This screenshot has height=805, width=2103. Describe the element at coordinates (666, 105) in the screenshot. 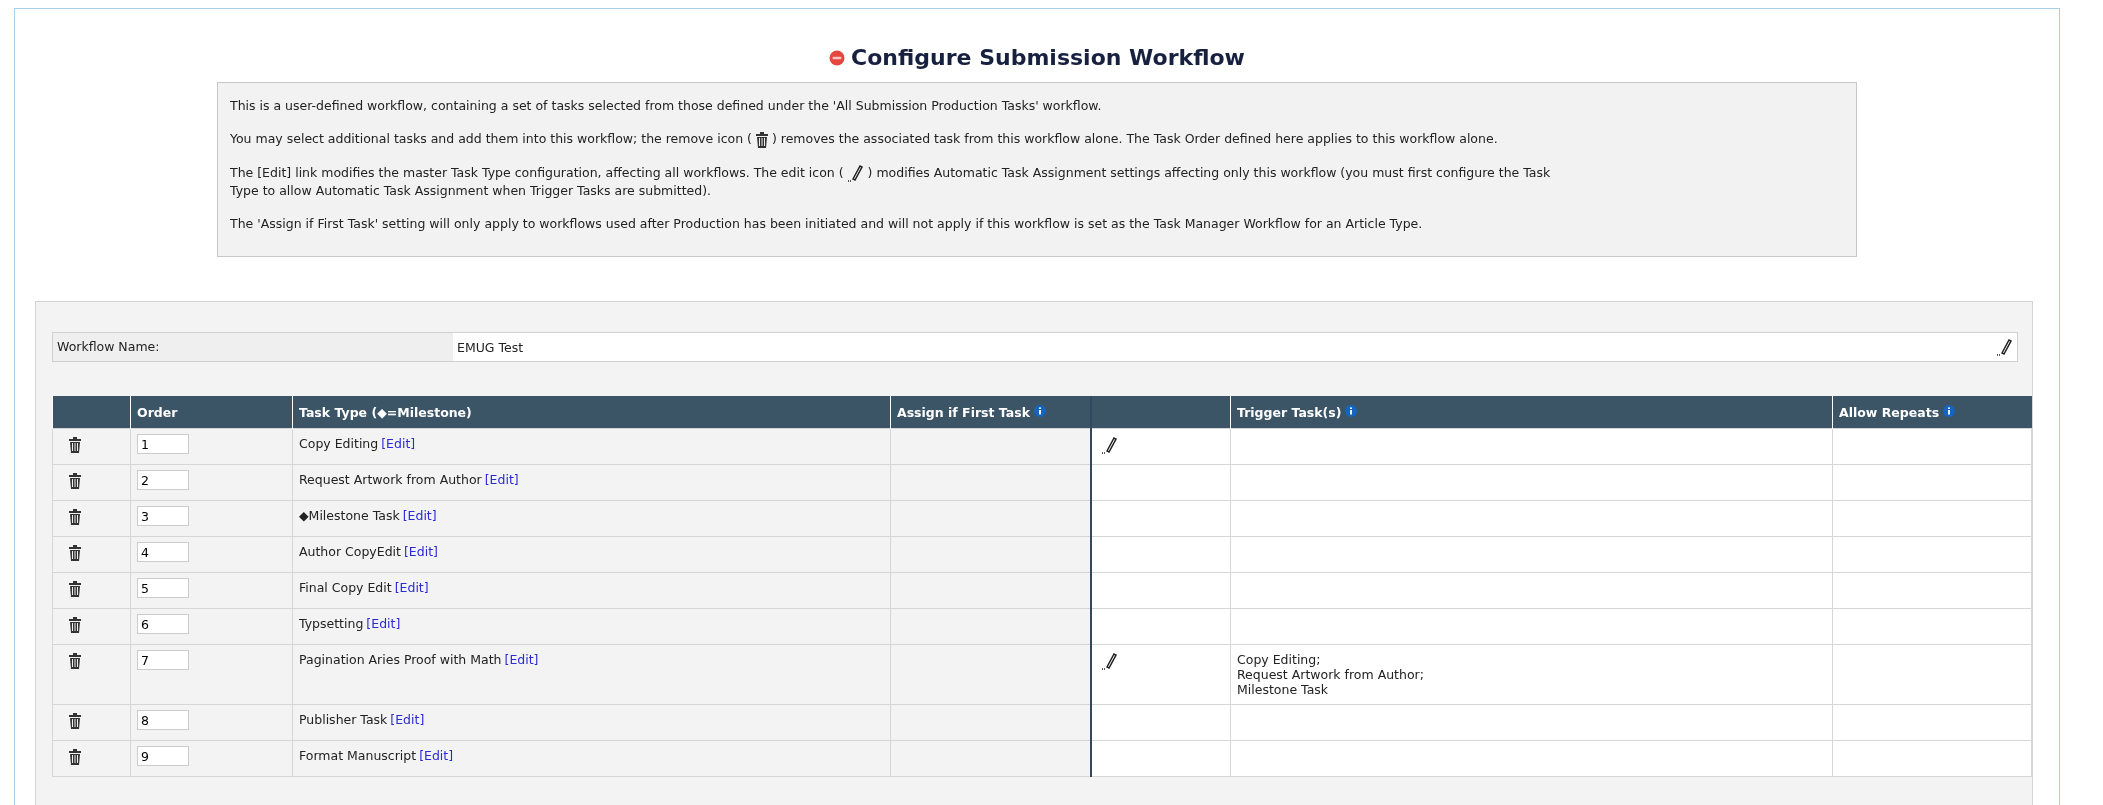

I see `info-text: This is a user-defined workflow, containing a set of tasks selected from those defined under the 'All Submission Production Tasks' workflow.` at that location.